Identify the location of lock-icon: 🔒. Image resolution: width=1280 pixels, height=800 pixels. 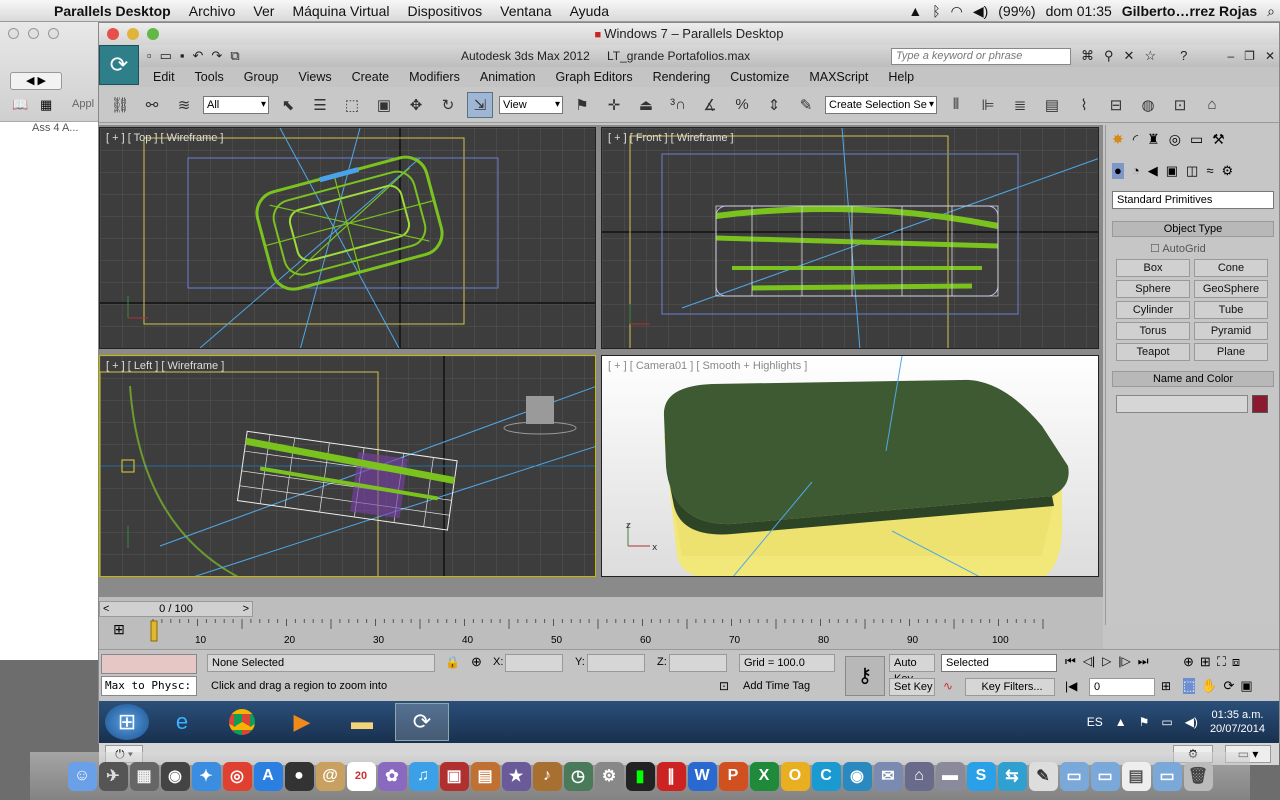
(452, 662).